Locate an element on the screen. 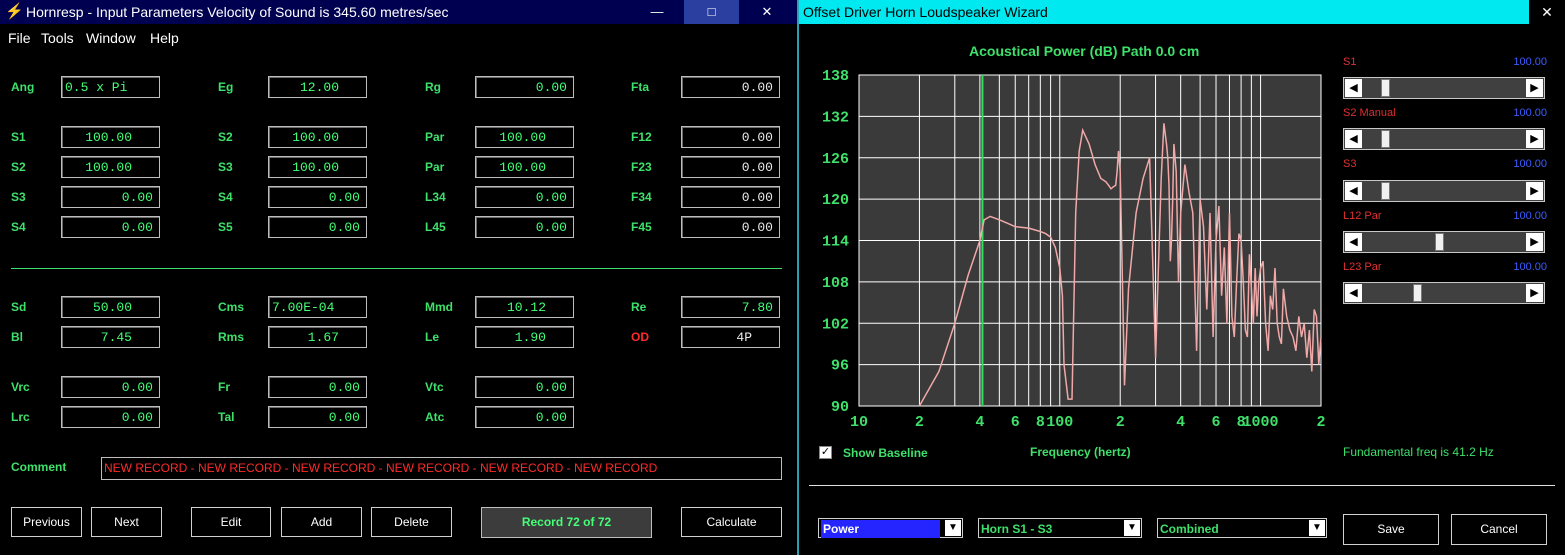  eg-field: 12.00 is located at coordinates (317, 87).